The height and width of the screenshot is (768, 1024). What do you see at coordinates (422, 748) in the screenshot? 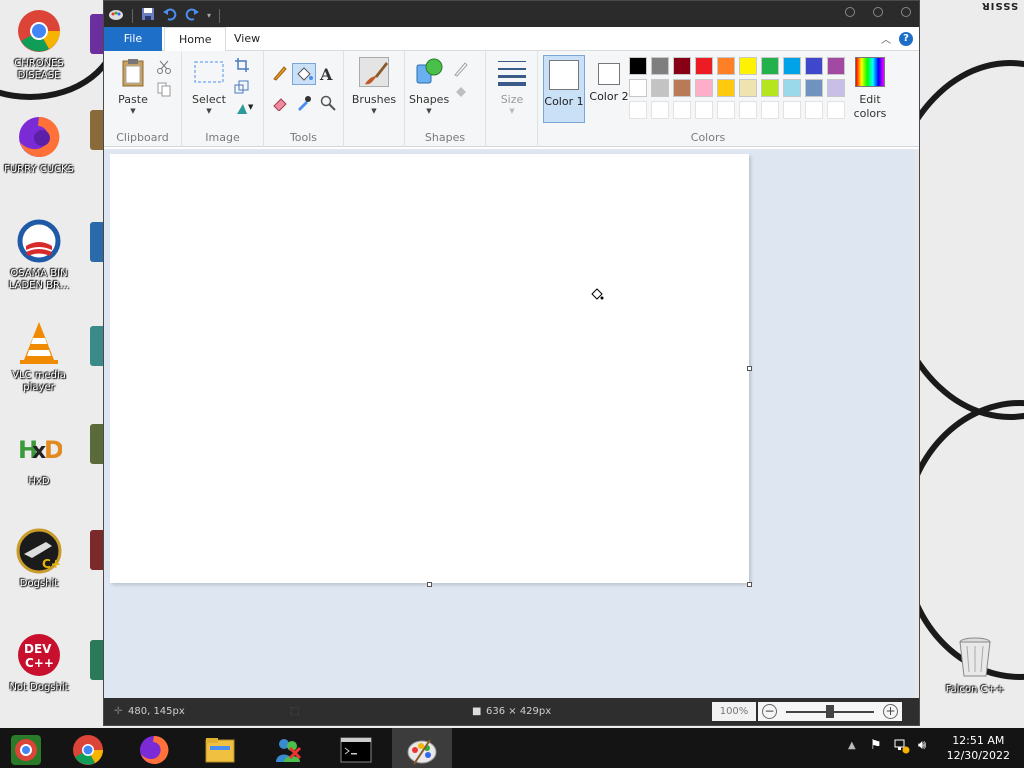
I see `taskbar-app-paint` at bounding box center [422, 748].